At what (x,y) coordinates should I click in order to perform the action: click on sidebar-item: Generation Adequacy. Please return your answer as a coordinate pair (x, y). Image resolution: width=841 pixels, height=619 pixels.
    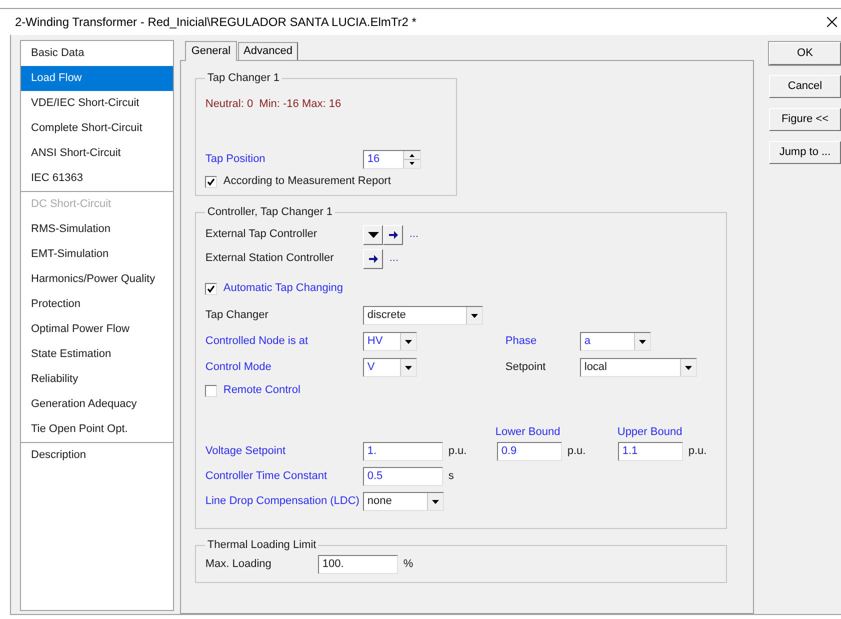
    Looking at the image, I should click on (97, 404).